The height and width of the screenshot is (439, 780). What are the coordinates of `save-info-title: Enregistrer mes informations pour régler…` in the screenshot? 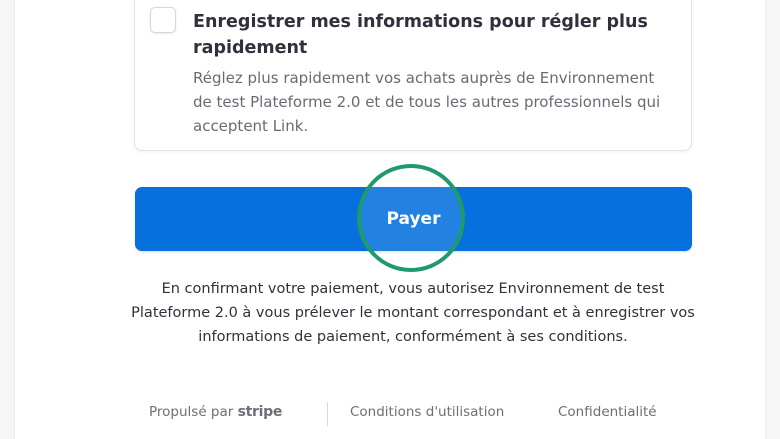 It's located at (428, 35).